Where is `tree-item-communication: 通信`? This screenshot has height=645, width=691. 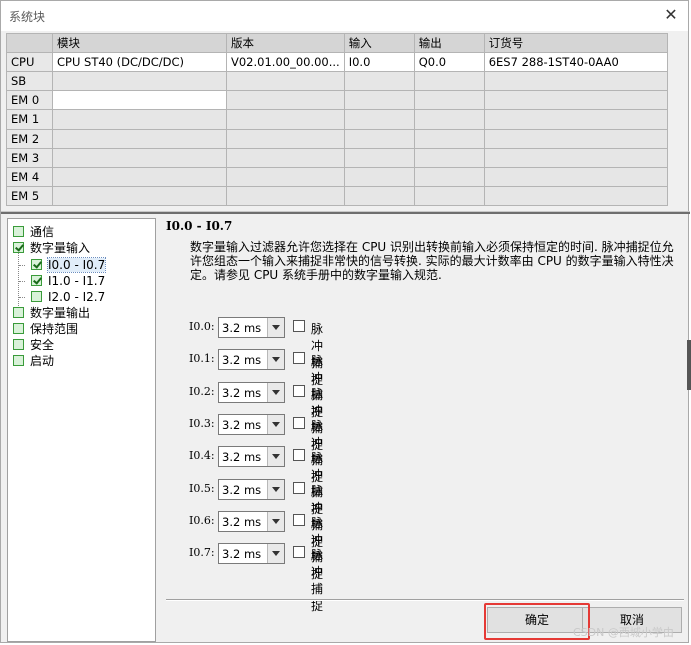
tree-item-communication: 通信 is located at coordinates (33, 232).